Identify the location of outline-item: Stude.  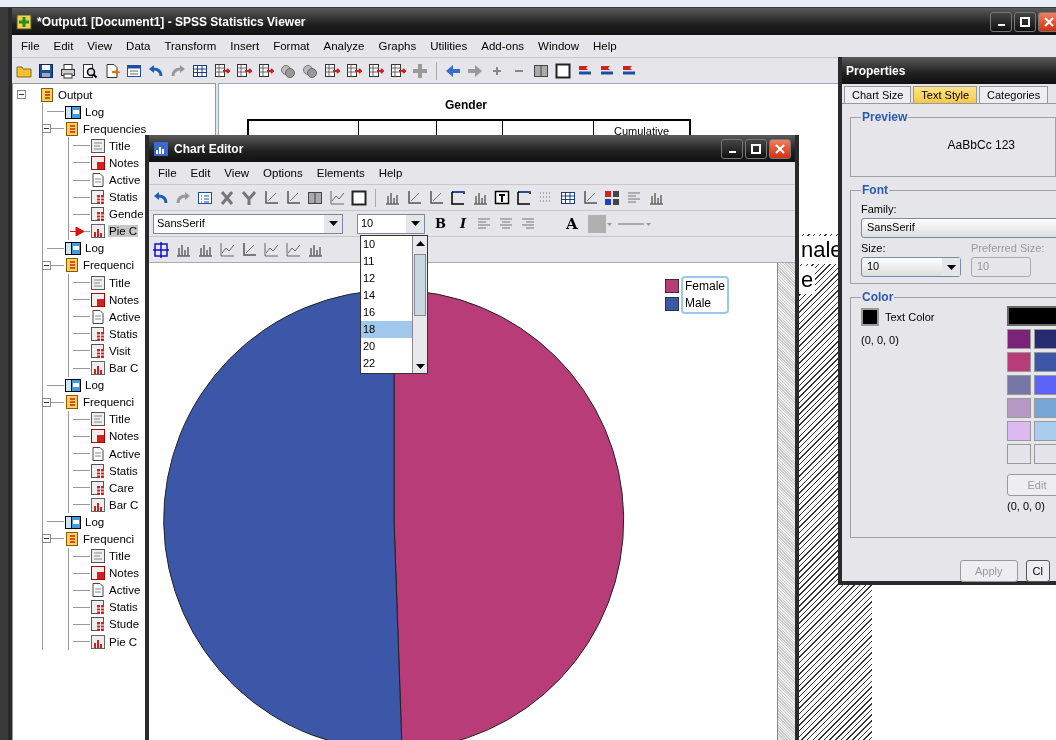
(124, 624).